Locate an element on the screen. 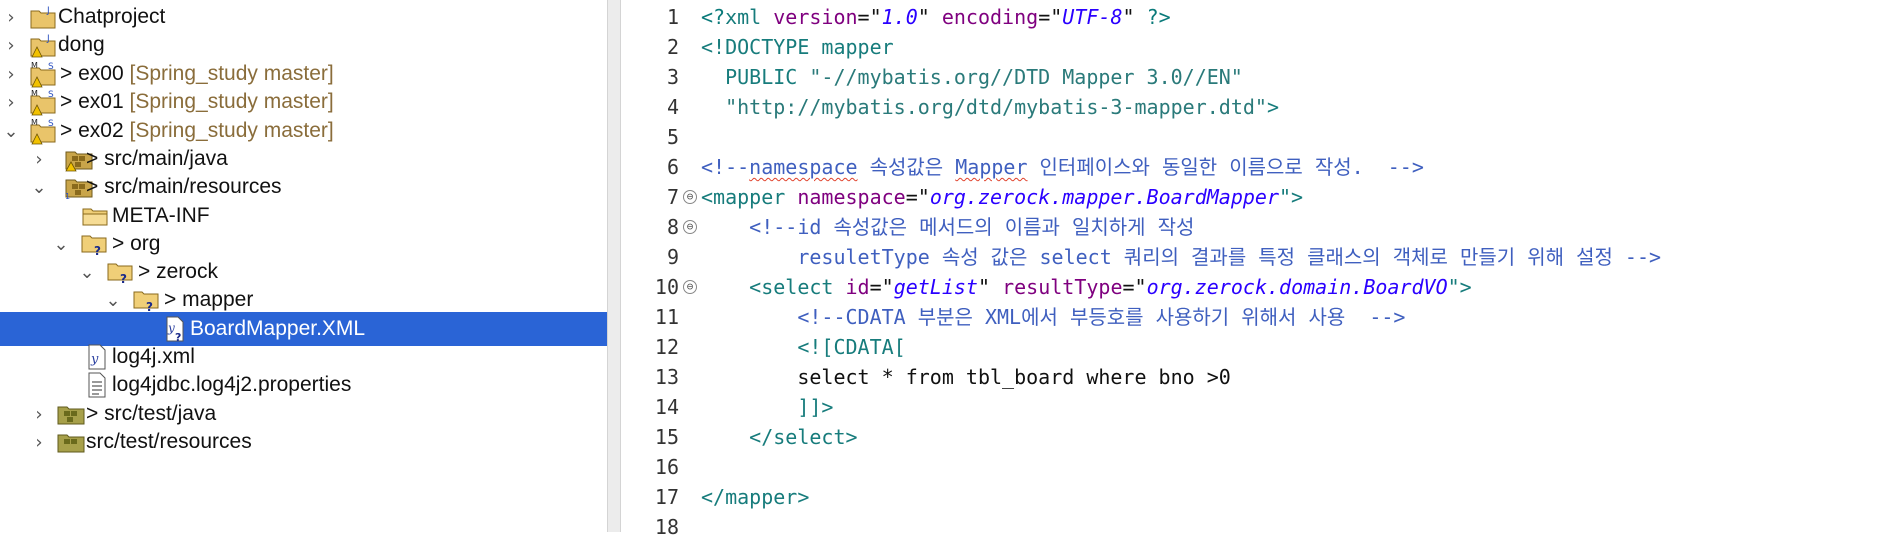  xml-file-icon: y is located at coordinates (97, 357).